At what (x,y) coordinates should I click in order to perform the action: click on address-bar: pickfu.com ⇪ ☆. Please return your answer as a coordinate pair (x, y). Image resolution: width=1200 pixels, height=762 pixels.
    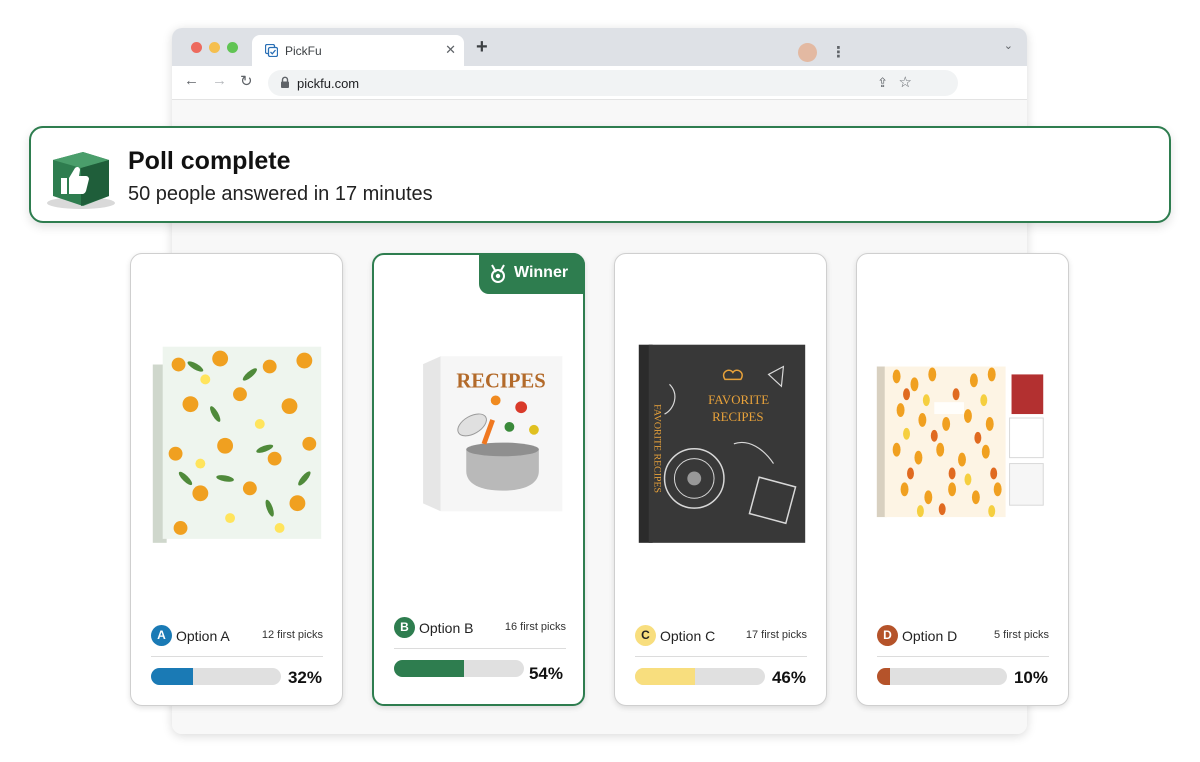
    Looking at the image, I should click on (613, 83).